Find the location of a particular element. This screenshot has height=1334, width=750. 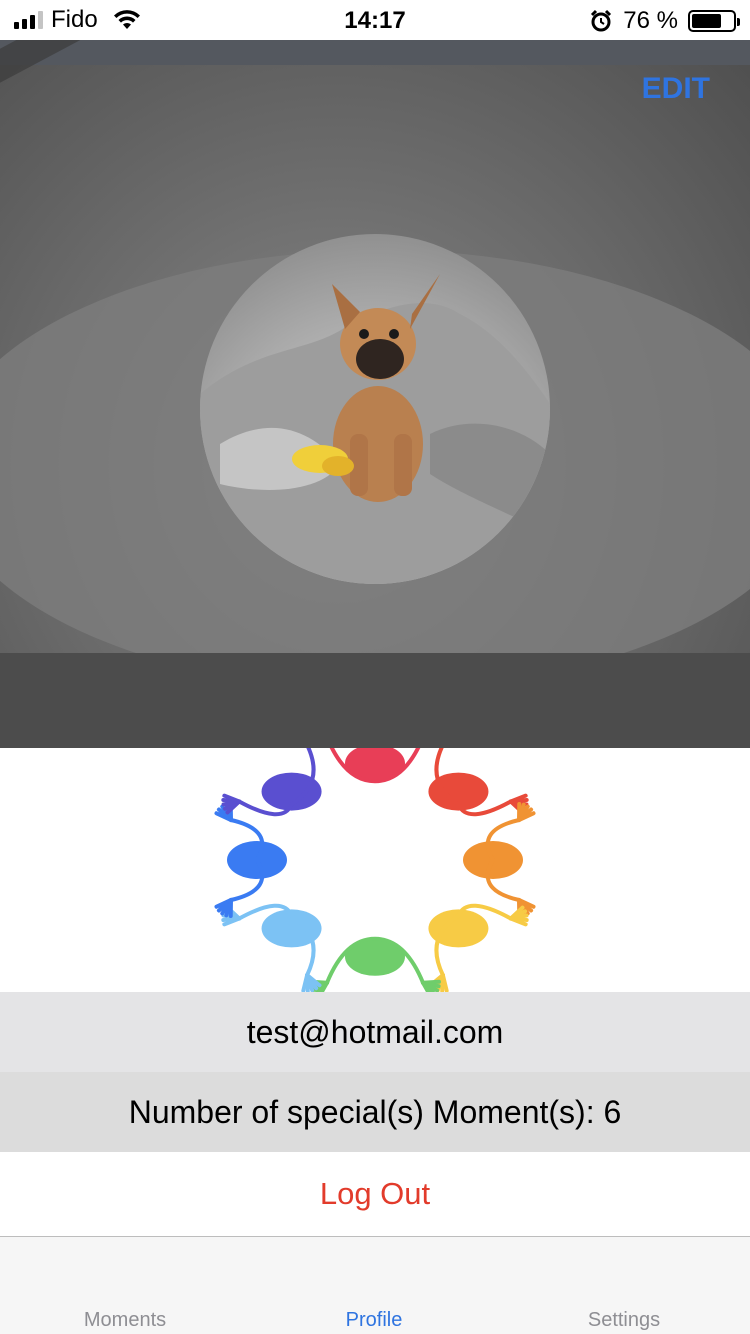

profile-avatar is located at coordinates (375, 409).